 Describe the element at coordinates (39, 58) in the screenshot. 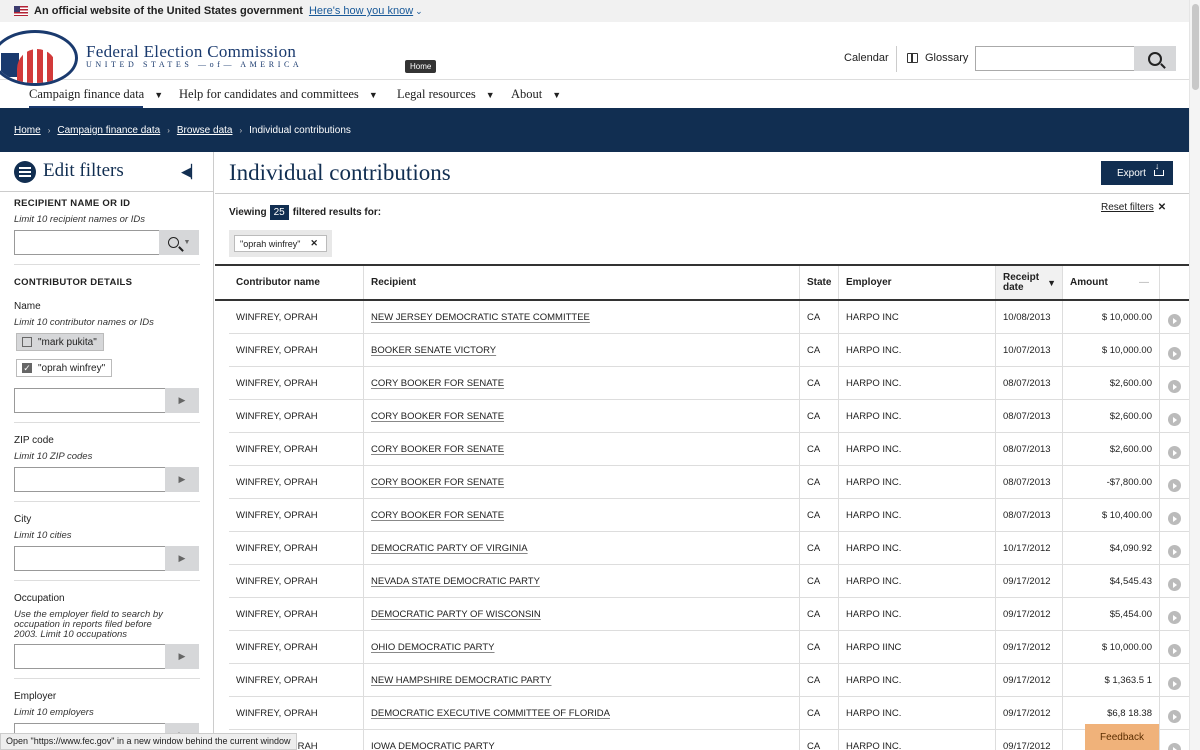

I see `fec-seal-logo` at that location.